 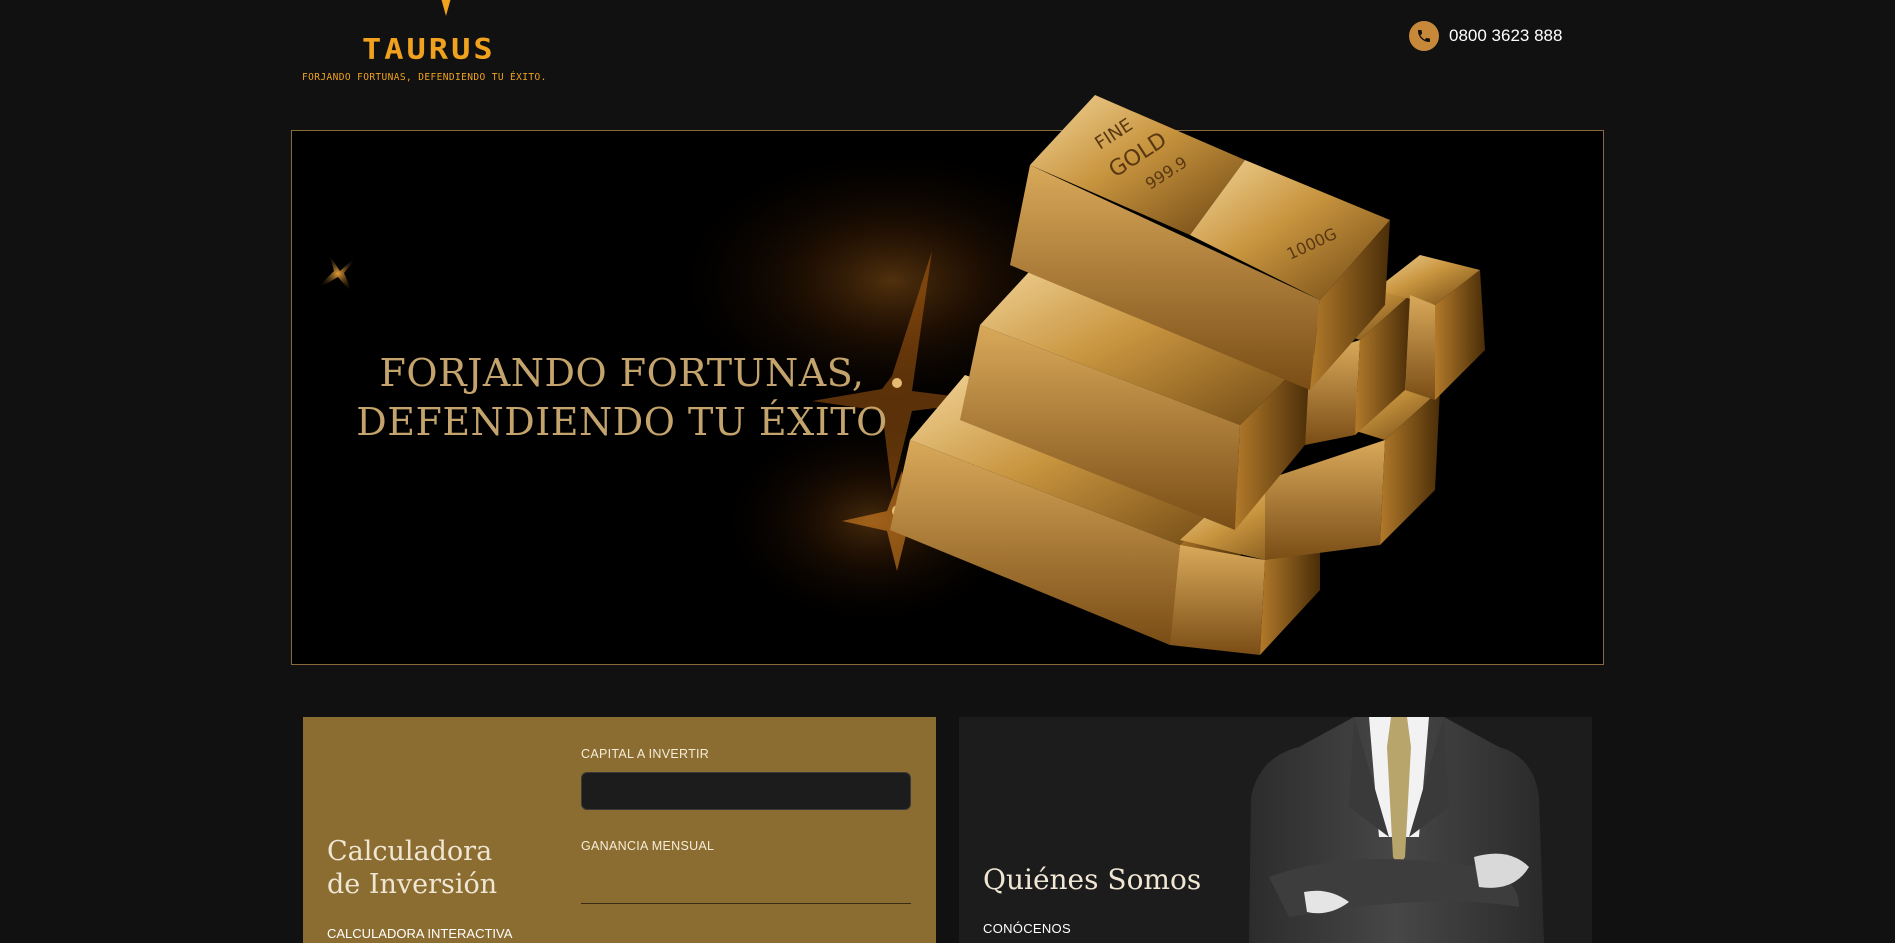 What do you see at coordinates (645, 754) in the screenshot?
I see `capital-label: CAPITAL A INVERTIR` at bounding box center [645, 754].